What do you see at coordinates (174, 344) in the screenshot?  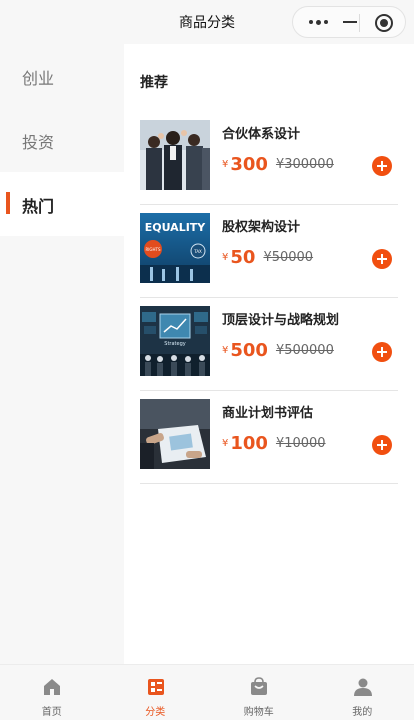 I see `thumb-text-strategy: Strategy` at bounding box center [174, 344].